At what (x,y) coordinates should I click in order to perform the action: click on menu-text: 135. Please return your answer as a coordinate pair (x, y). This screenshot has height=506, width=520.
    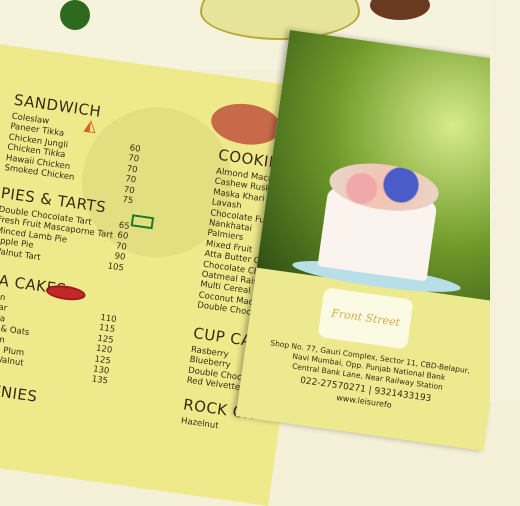
    Looking at the image, I should click on (99, 380).